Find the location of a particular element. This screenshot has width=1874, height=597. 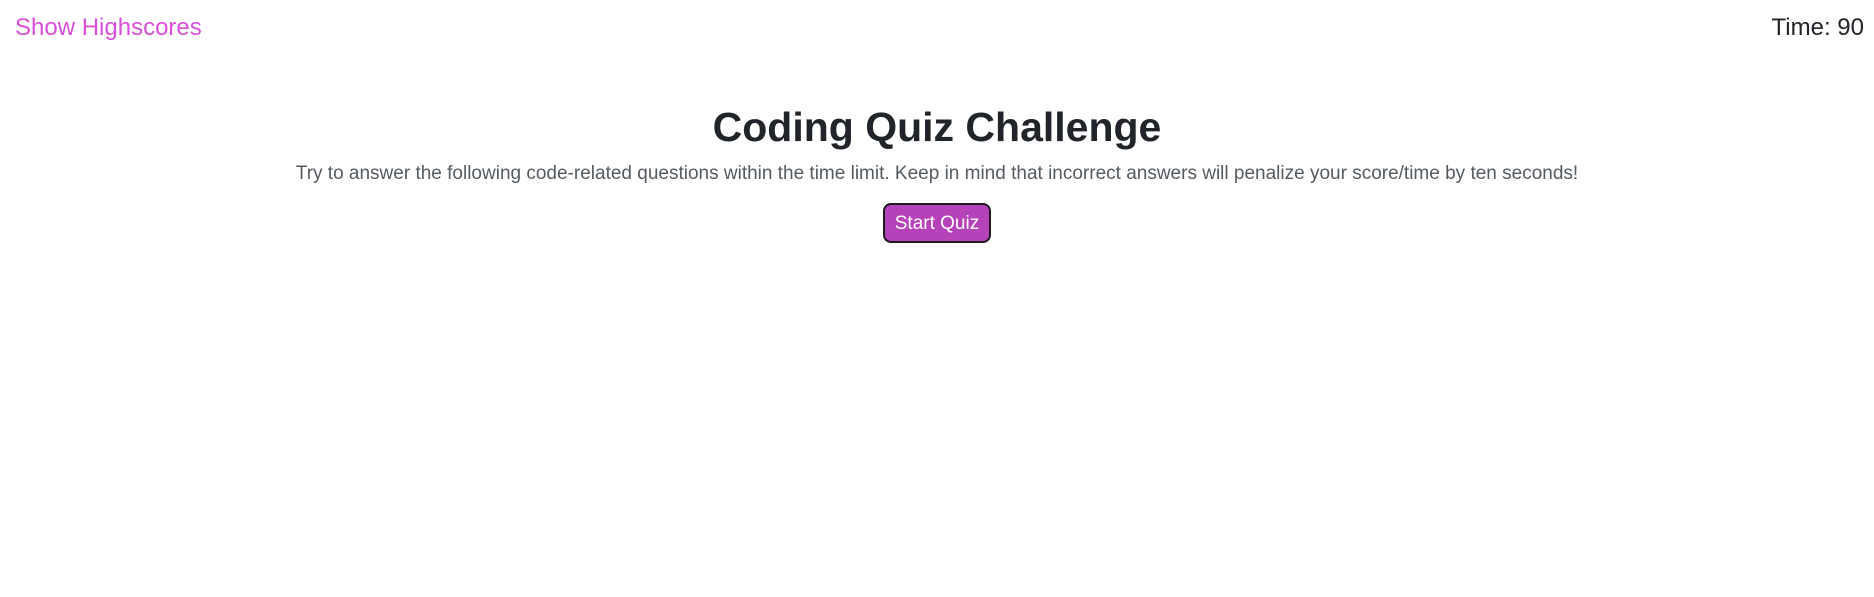

timer-value: 90 is located at coordinates (1850, 27).